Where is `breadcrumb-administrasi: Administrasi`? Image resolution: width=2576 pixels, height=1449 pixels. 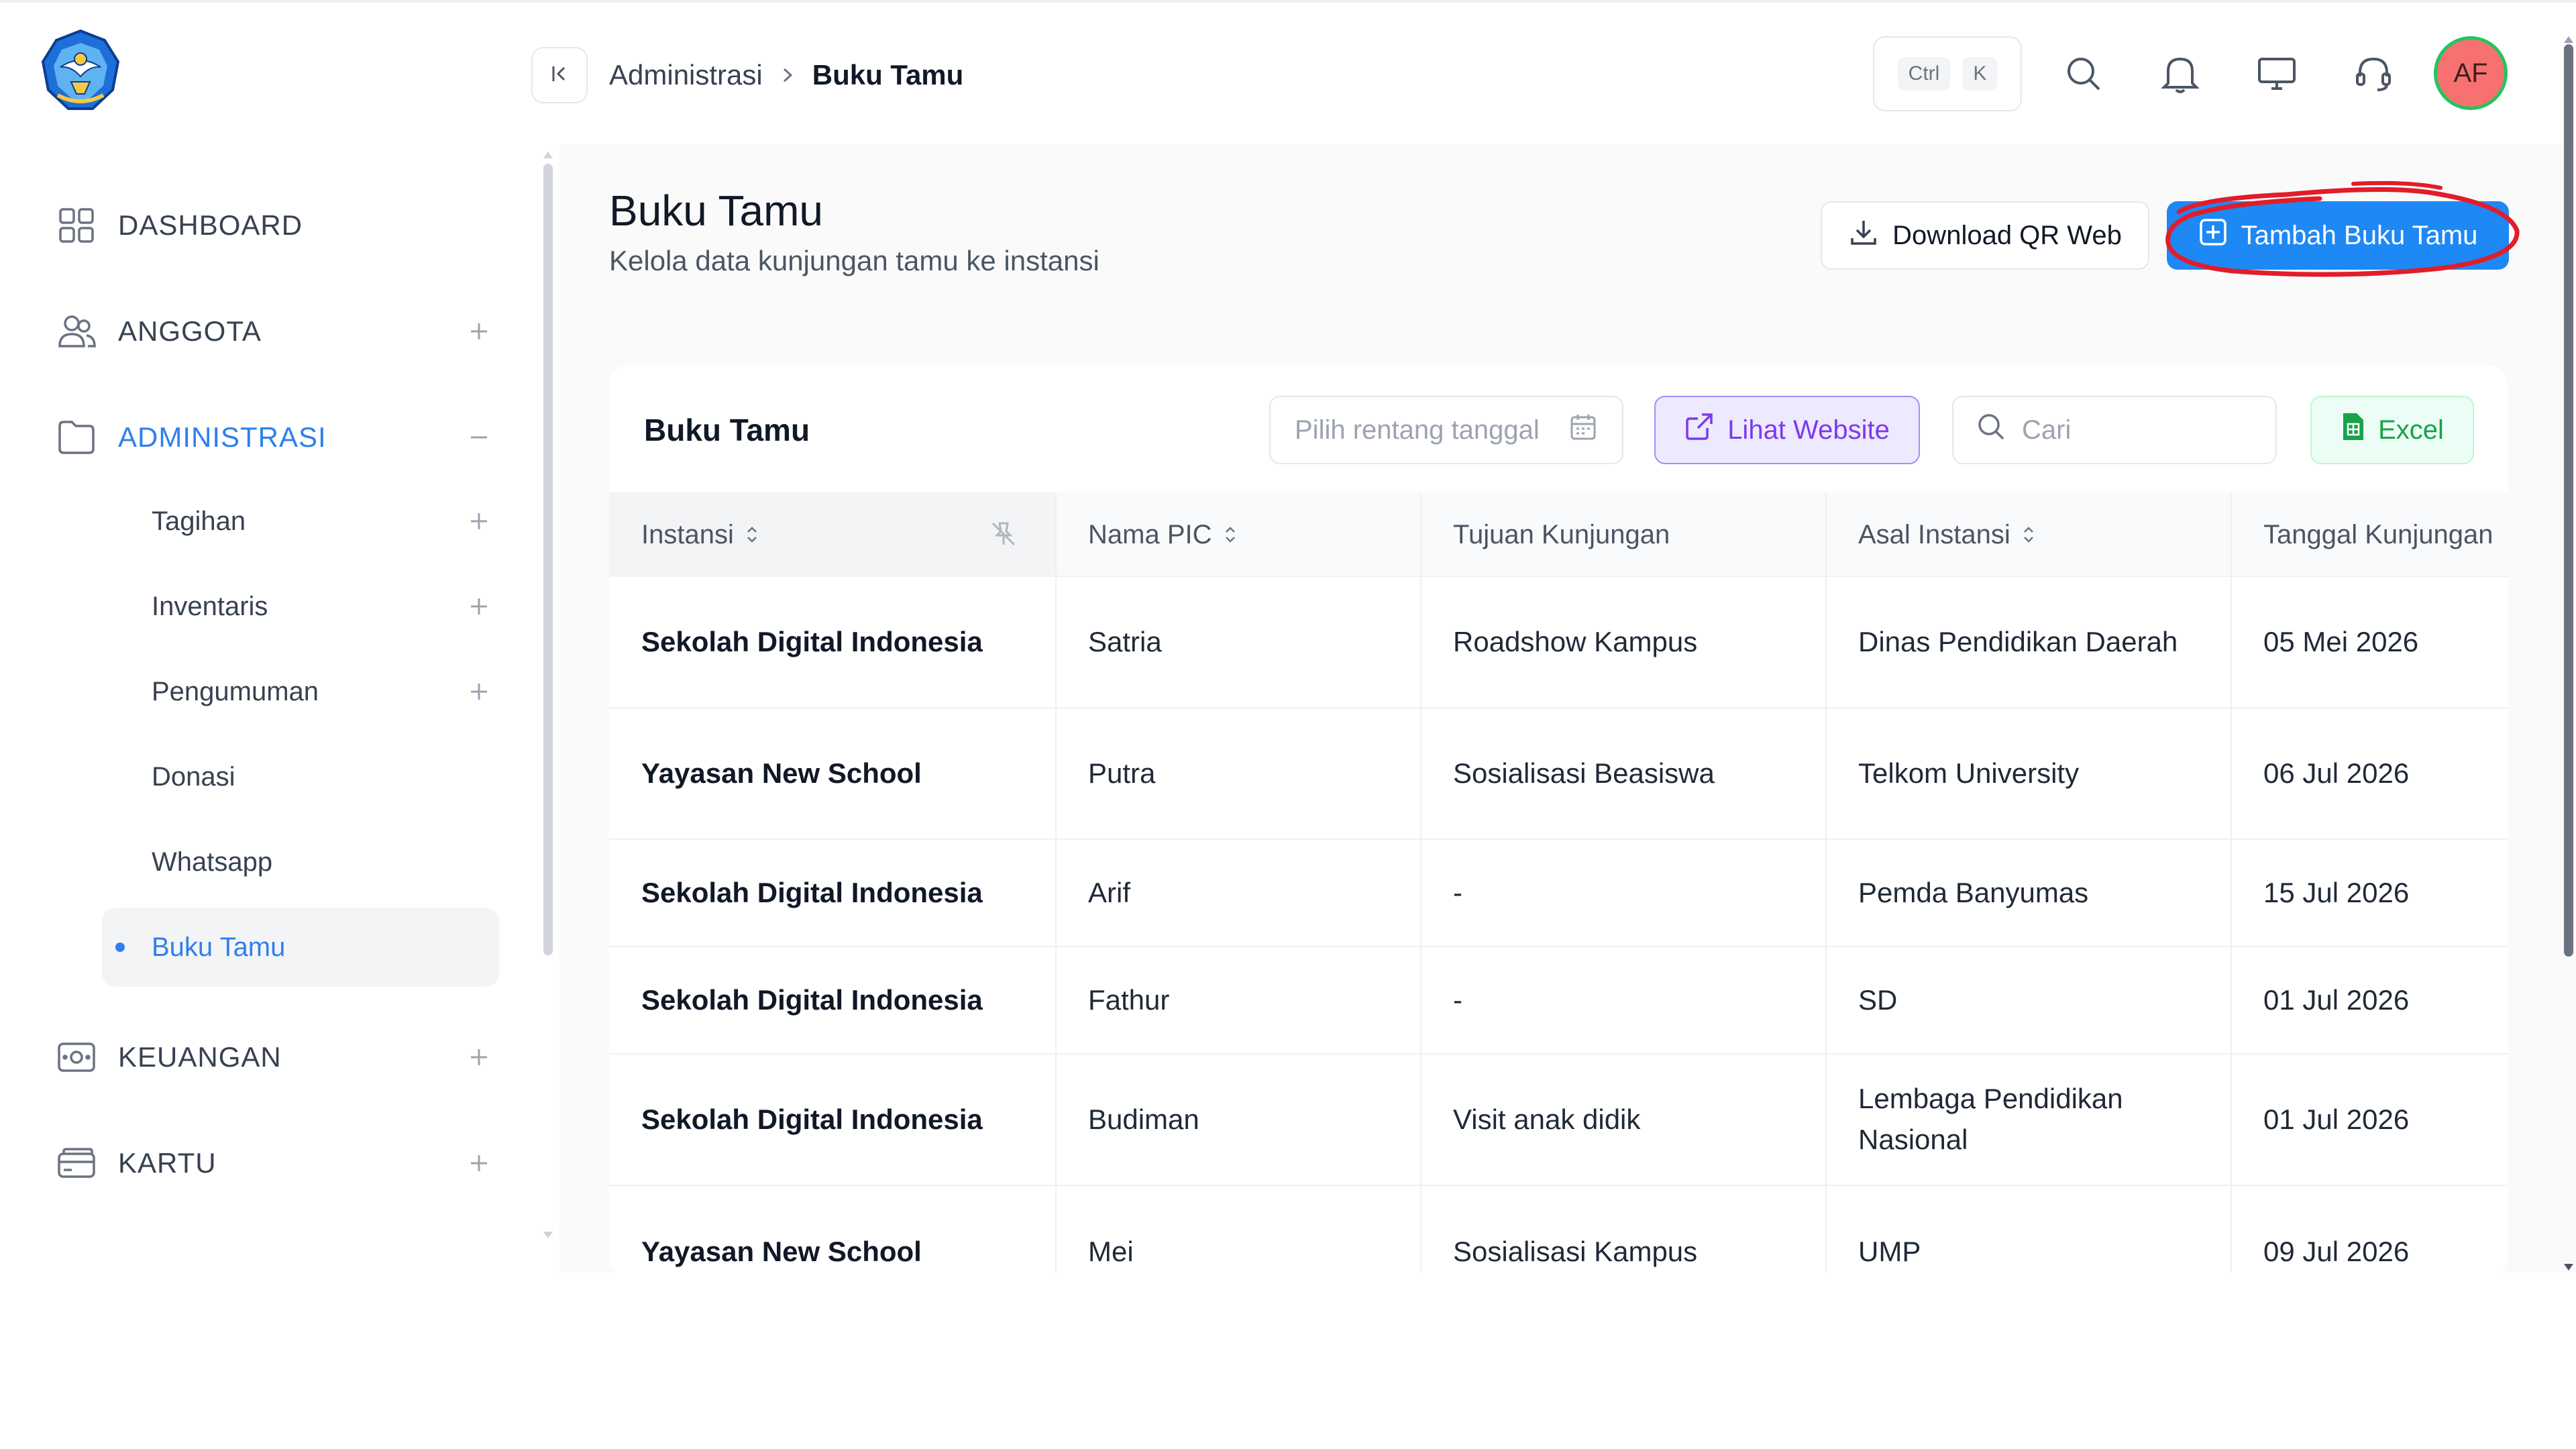
breadcrumb-administrasi: Administrasi is located at coordinates (686, 75).